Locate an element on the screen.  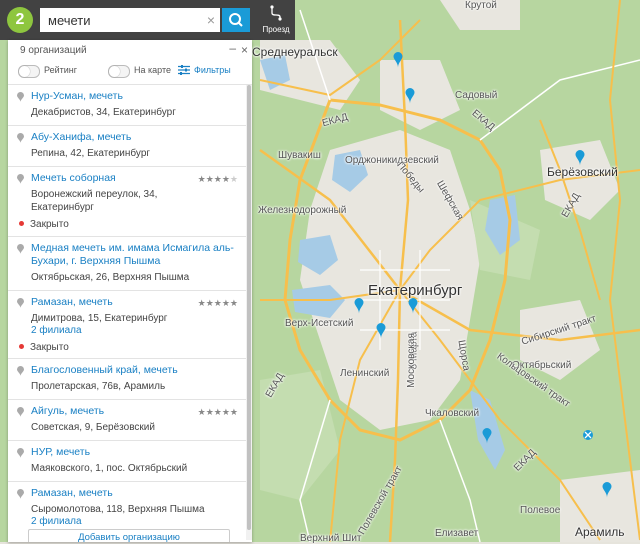
map-label-aramil: Арамиль is located at coordinates (600, 532).